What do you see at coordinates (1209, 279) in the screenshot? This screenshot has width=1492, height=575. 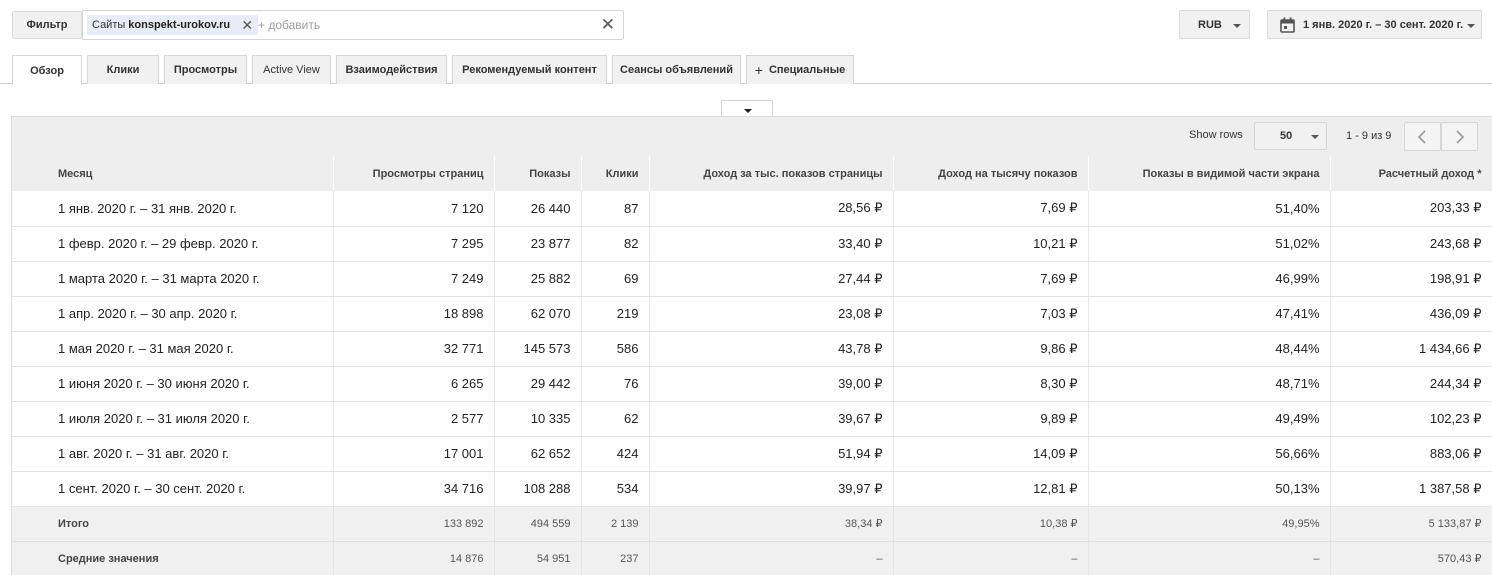 I see `viewability-cell: 46,99%` at bounding box center [1209, 279].